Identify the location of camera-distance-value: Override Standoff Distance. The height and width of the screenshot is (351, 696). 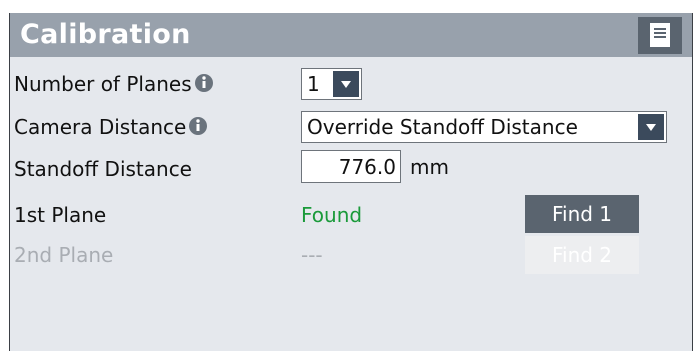
(442, 127).